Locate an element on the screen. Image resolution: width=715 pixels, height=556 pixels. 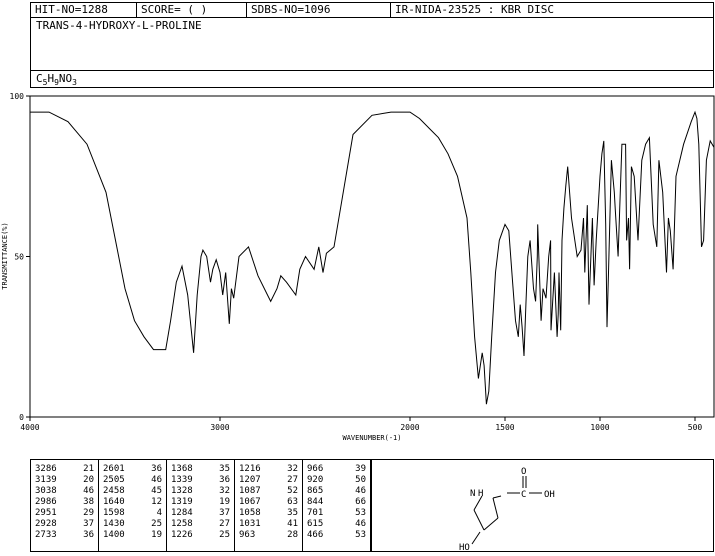
peak-wavenumber: 1031 is located at coordinates (250, 524).